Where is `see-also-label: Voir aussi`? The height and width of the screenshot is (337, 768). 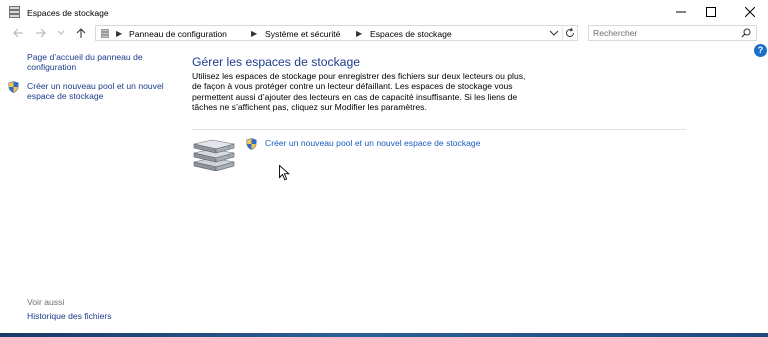 see-also-label: Voir aussi is located at coordinates (46, 302).